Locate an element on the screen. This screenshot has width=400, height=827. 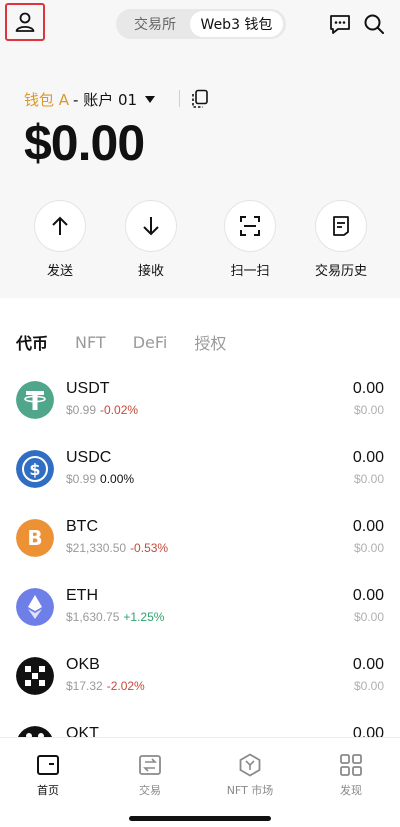
token-change: 0.00% is located at coordinates (117, 479).